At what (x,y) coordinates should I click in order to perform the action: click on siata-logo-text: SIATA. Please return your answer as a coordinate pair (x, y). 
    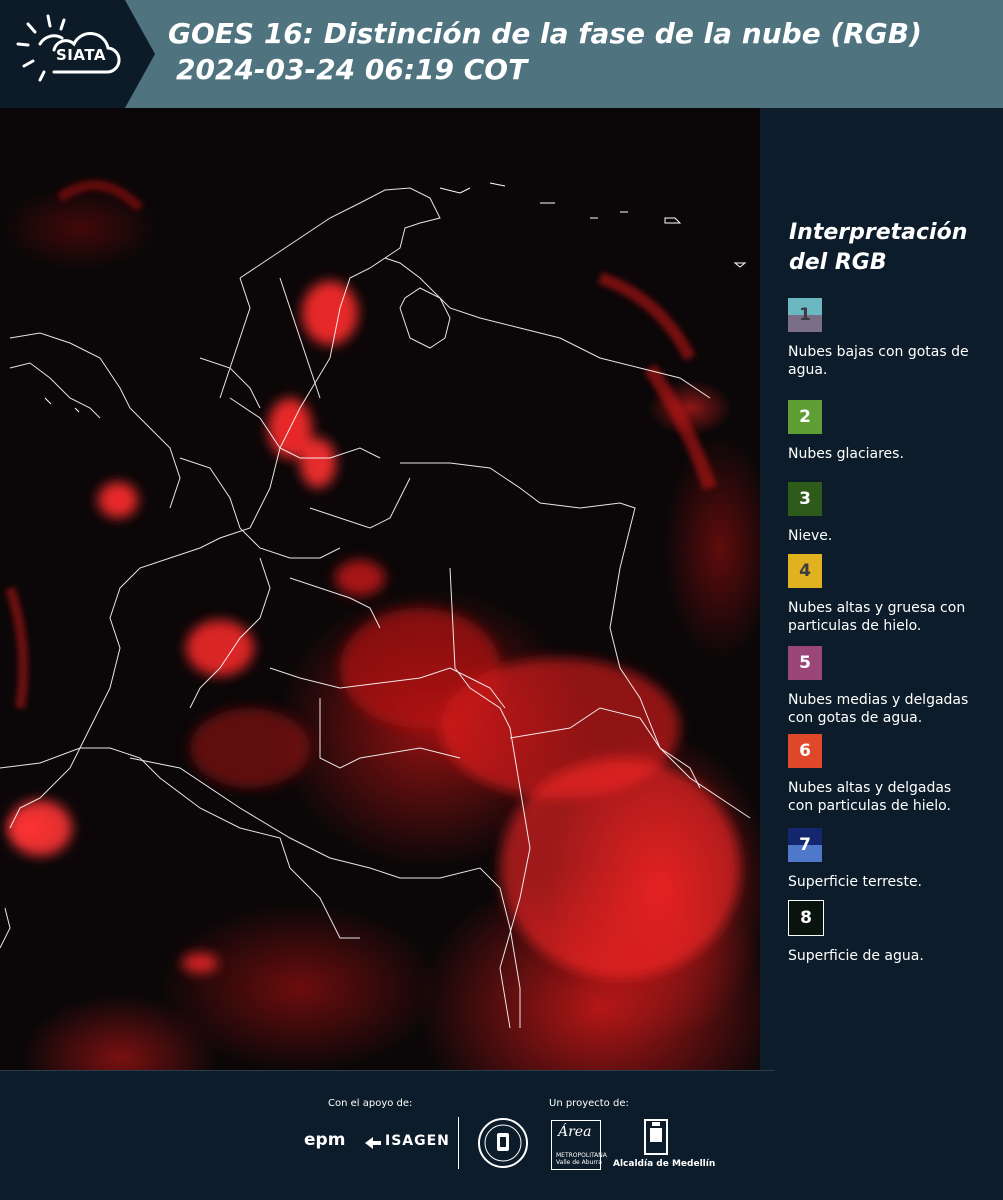
    Looking at the image, I should click on (81, 55).